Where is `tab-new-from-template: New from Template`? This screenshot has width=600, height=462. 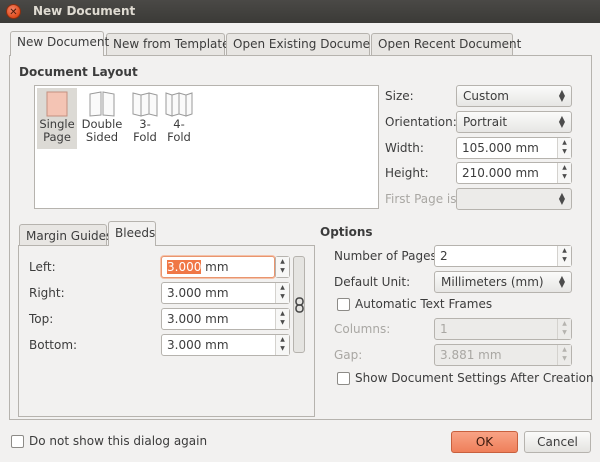
tab-new-from-template: New from Template is located at coordinates (167, 44).